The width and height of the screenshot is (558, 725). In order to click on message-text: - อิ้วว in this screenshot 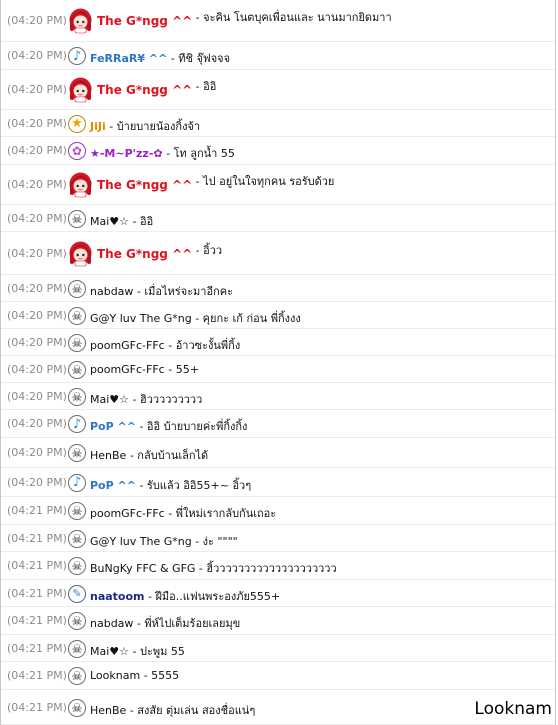, I will do `click(207, 250)`.